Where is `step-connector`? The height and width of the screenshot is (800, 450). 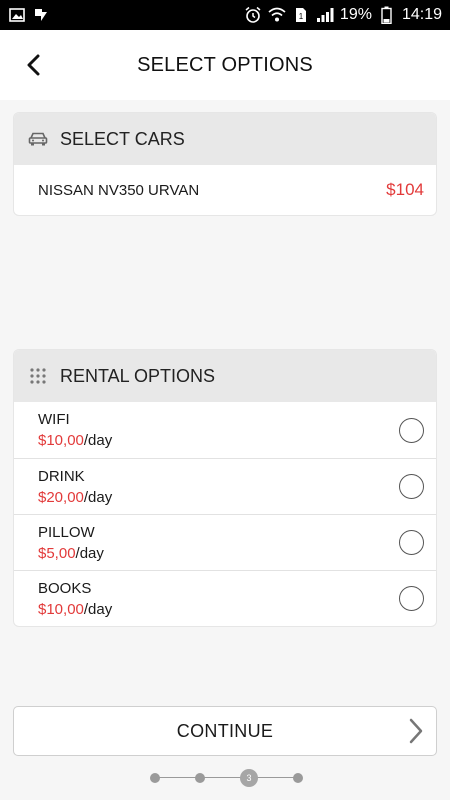
step-connector is located at coordinates (225, 777).